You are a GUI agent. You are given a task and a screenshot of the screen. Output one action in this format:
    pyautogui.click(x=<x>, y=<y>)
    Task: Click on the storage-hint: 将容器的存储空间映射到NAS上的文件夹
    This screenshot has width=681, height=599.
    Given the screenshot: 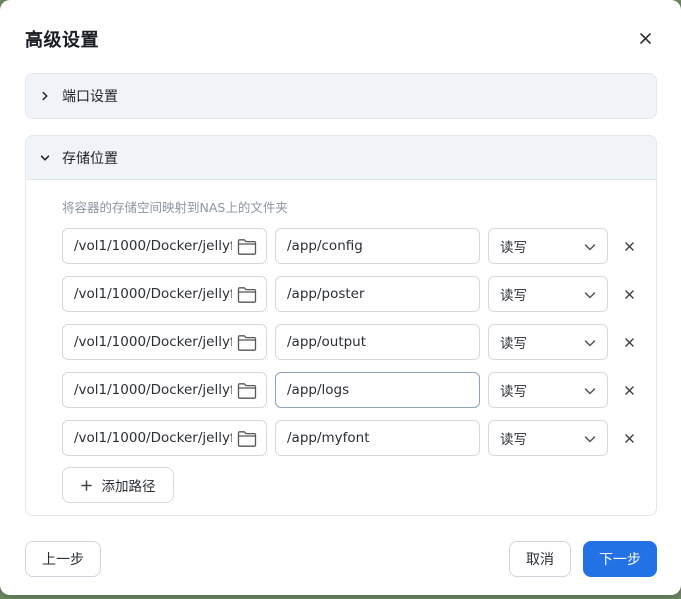 What is the action you would take?
    pyautogui.click(x=175, y=207)
    